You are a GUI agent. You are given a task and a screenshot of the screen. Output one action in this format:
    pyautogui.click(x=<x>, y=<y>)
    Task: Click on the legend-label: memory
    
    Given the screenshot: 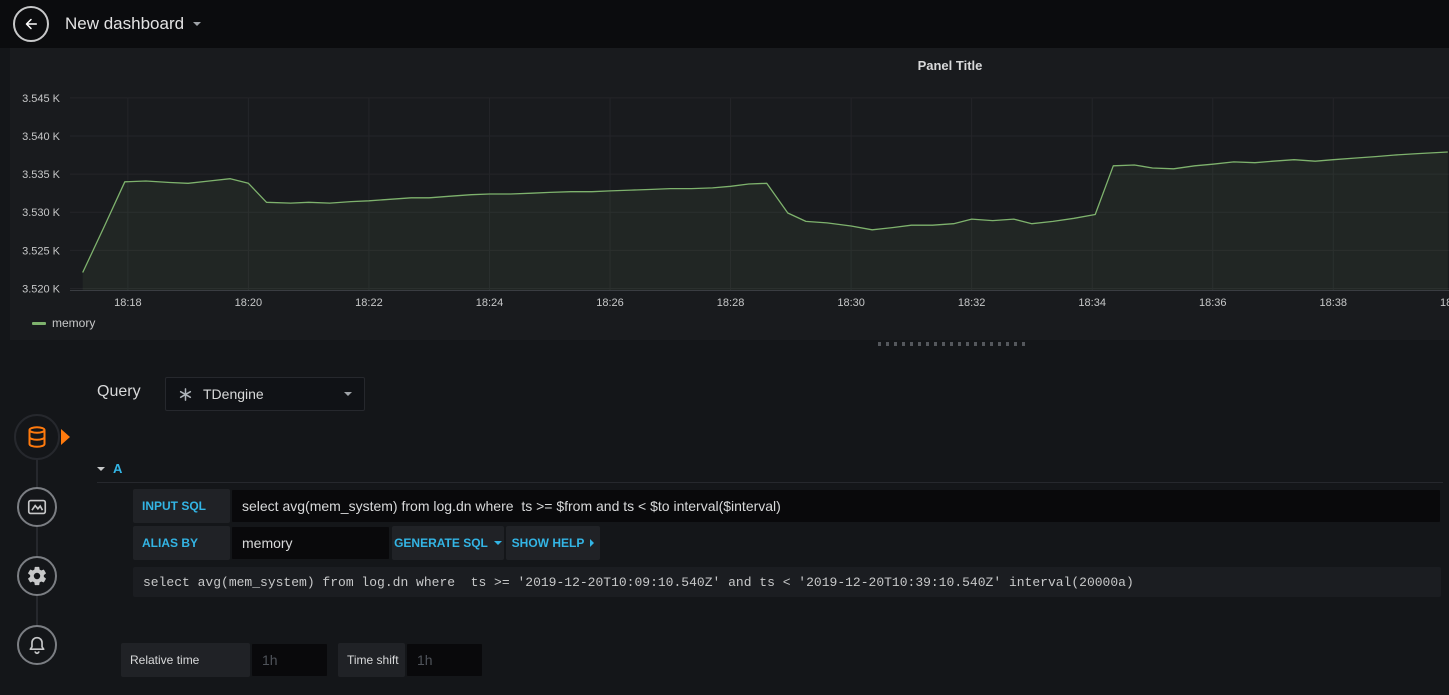 What is the action you would take?
    pyautogui.click(x=74, y=323)
    